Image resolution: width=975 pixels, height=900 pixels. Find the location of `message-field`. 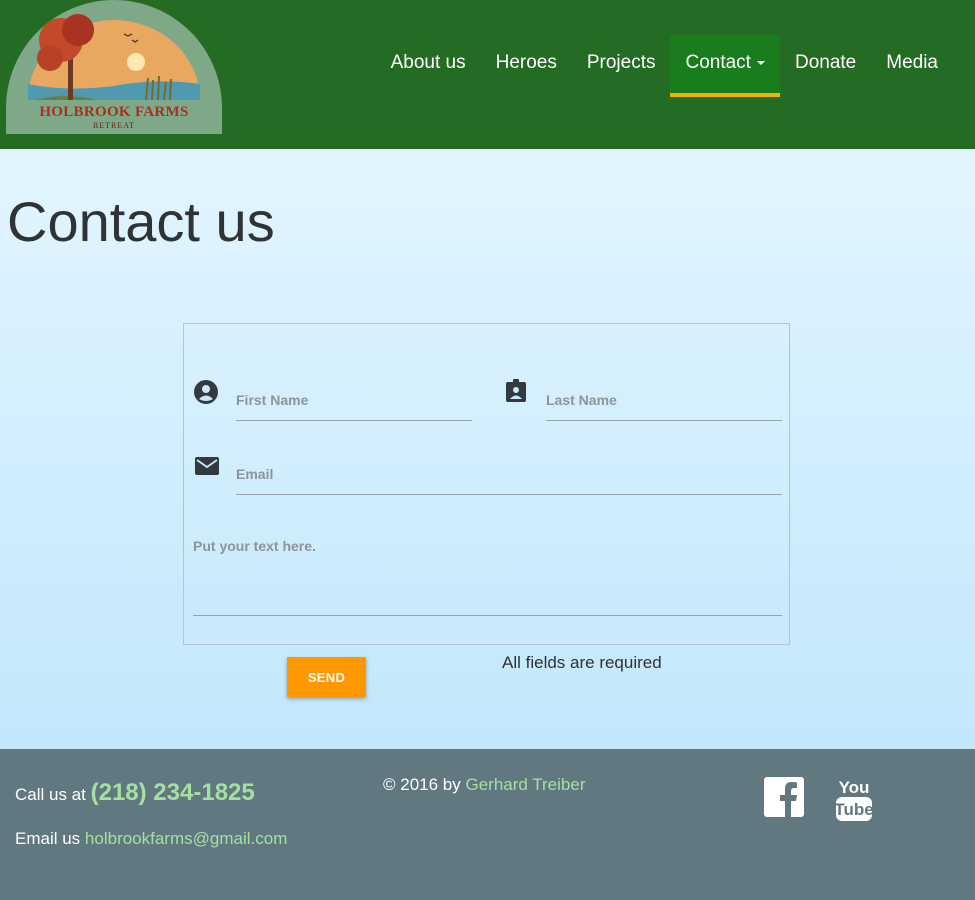

message-field is located at coordinates (487, 577).